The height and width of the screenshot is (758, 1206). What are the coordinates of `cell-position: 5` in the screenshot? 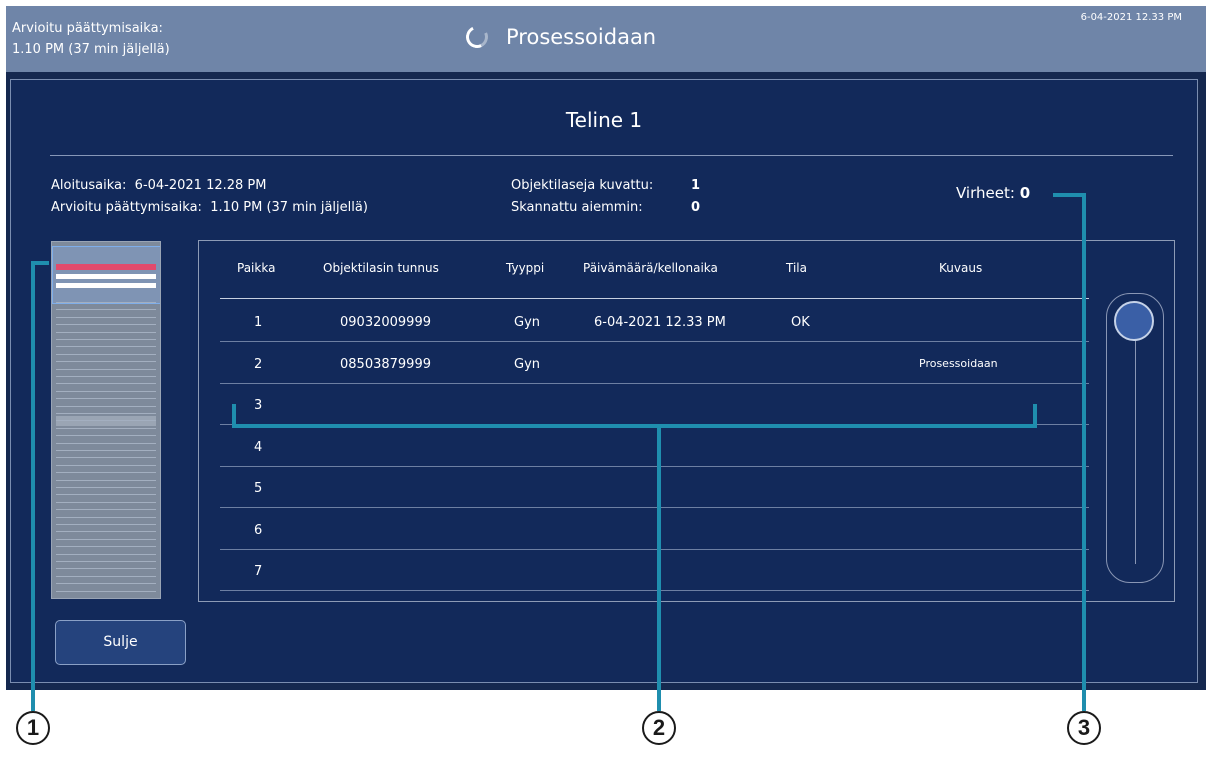 It's located at (258, 488).